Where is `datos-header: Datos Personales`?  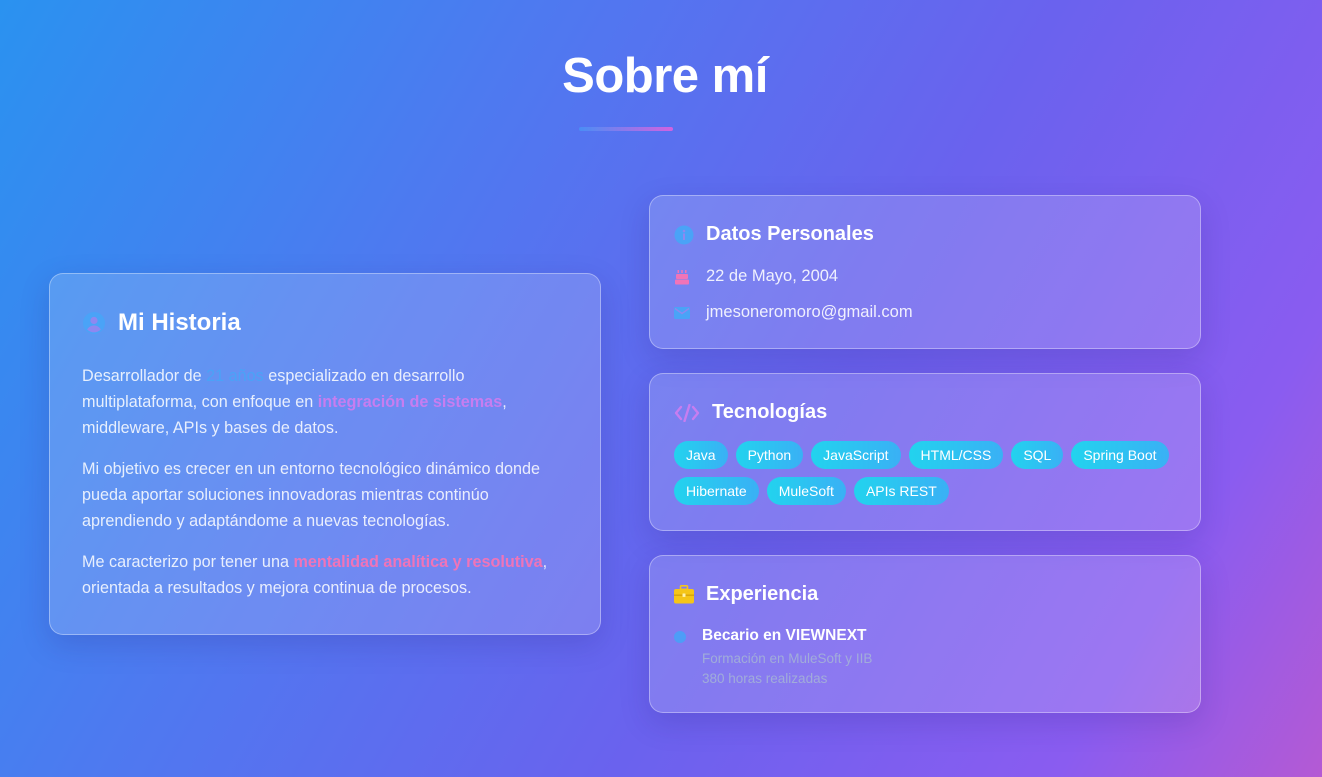
datos-header: Datos Personales is located at coordinates (774, 234).